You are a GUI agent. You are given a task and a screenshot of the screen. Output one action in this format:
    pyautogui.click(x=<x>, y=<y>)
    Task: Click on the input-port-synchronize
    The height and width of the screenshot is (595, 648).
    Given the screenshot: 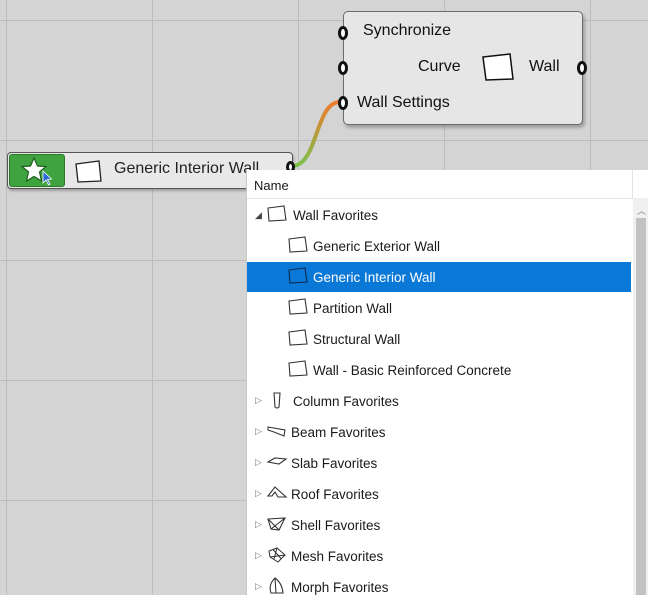 What is the action you would take?
    pyautogui.click(x=343, y=33)
    